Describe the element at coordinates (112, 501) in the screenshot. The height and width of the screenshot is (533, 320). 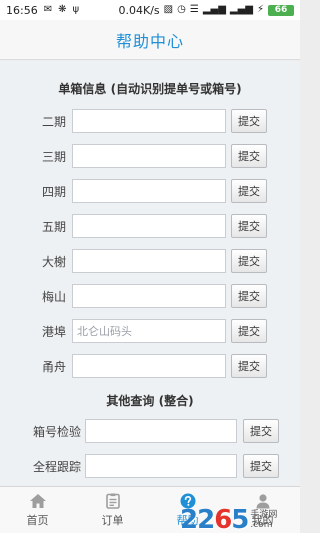
I see `order-icon` at that location.